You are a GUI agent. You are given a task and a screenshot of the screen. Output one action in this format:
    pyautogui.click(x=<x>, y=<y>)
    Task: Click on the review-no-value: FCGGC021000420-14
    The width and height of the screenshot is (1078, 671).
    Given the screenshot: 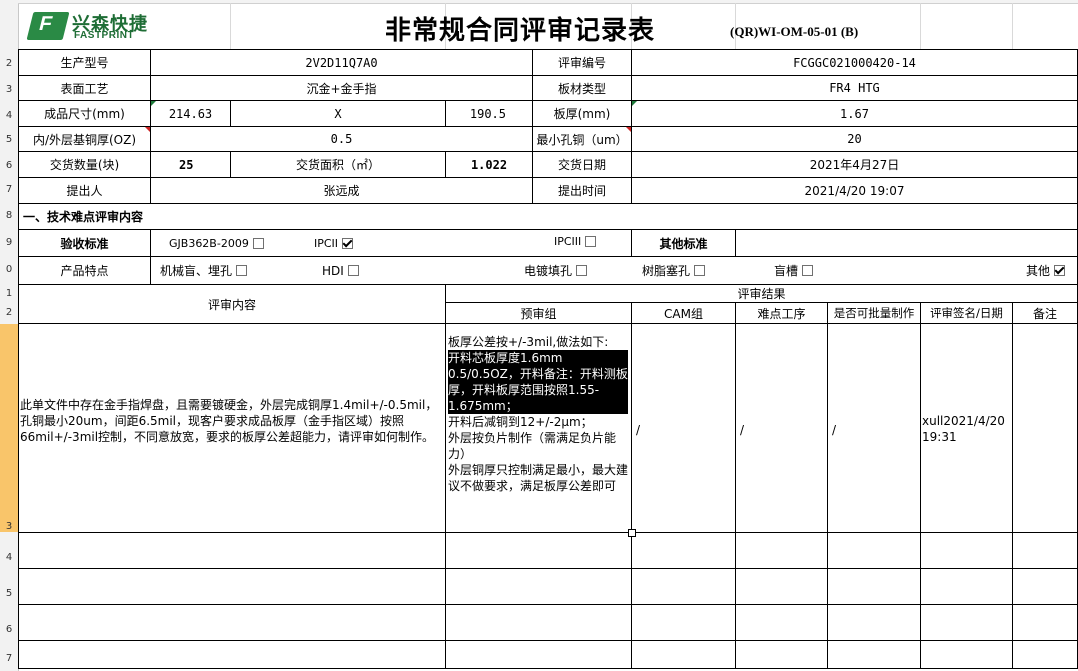 What is the action you would take?
    pyautogui.click(x=854, y=62)
    